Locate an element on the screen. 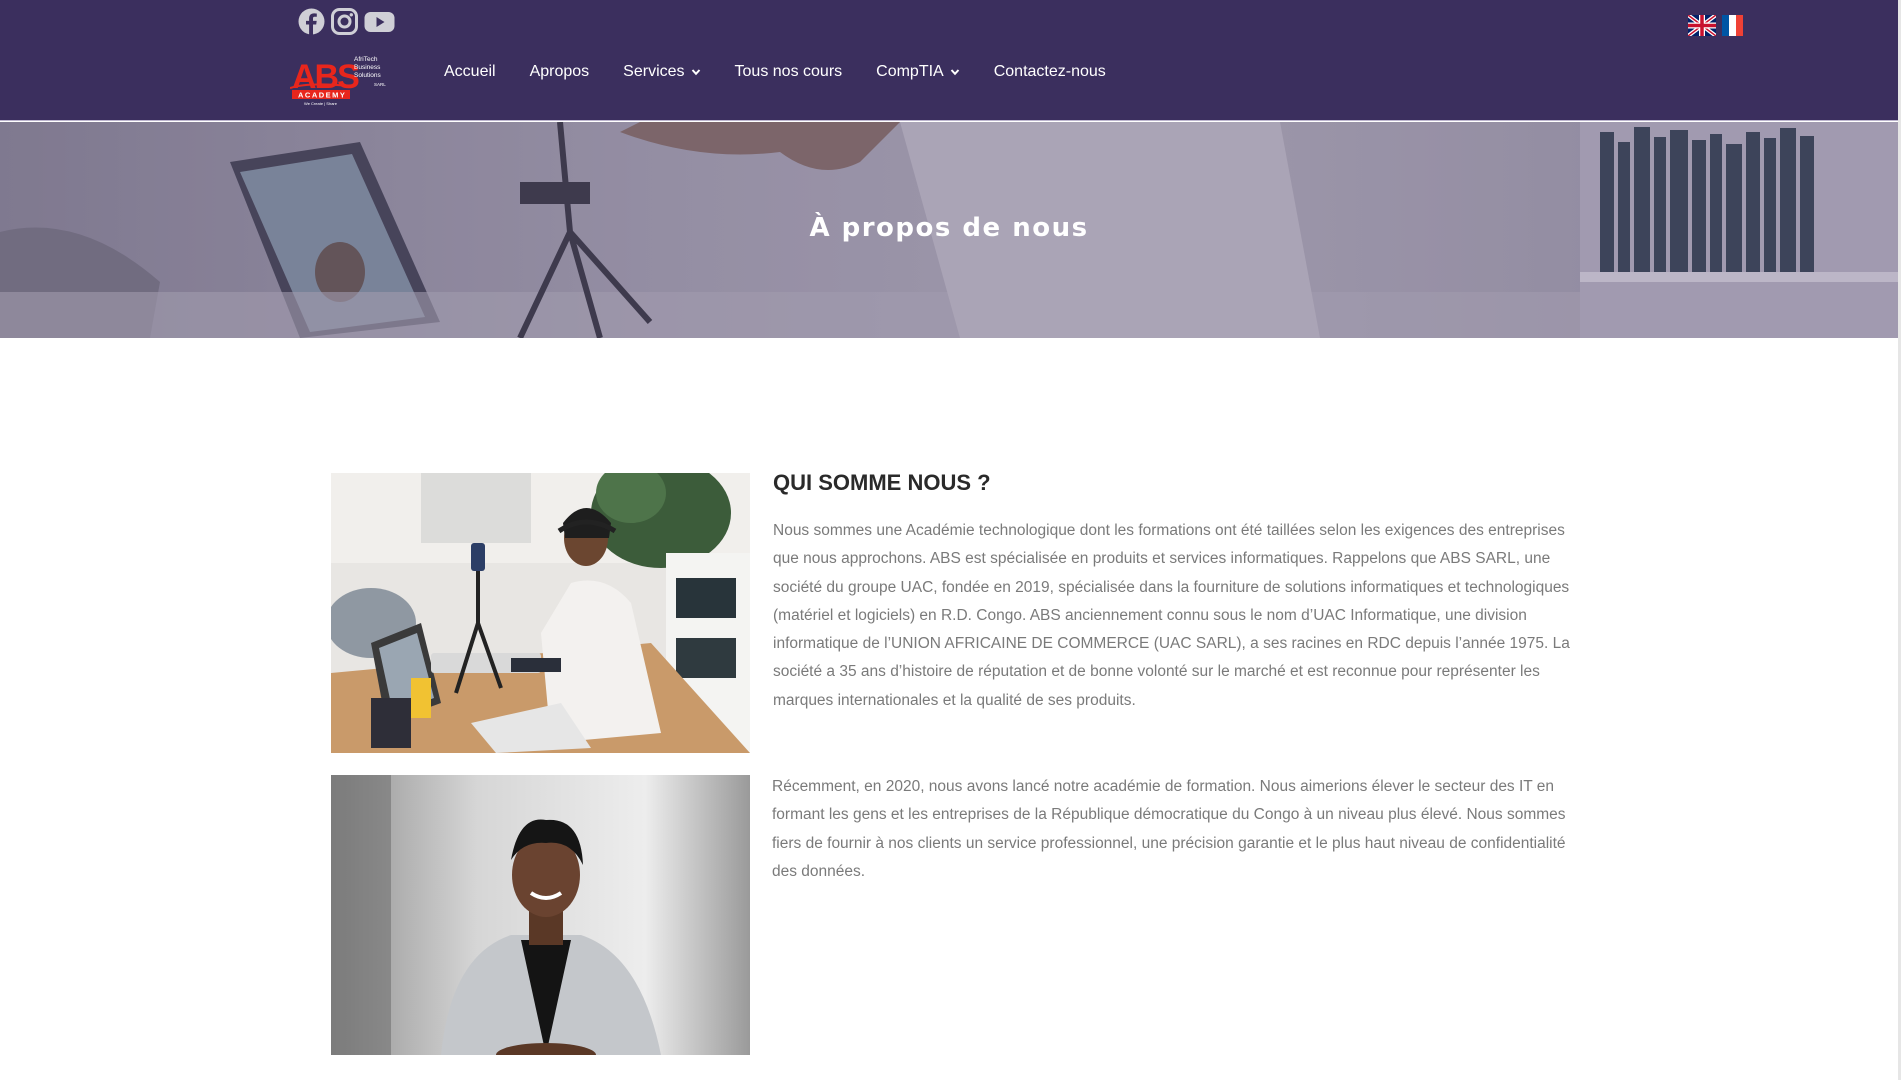 The height and width of the screenshot is (1080, 1901). facebook-icon is located at coordinates (311, 21).